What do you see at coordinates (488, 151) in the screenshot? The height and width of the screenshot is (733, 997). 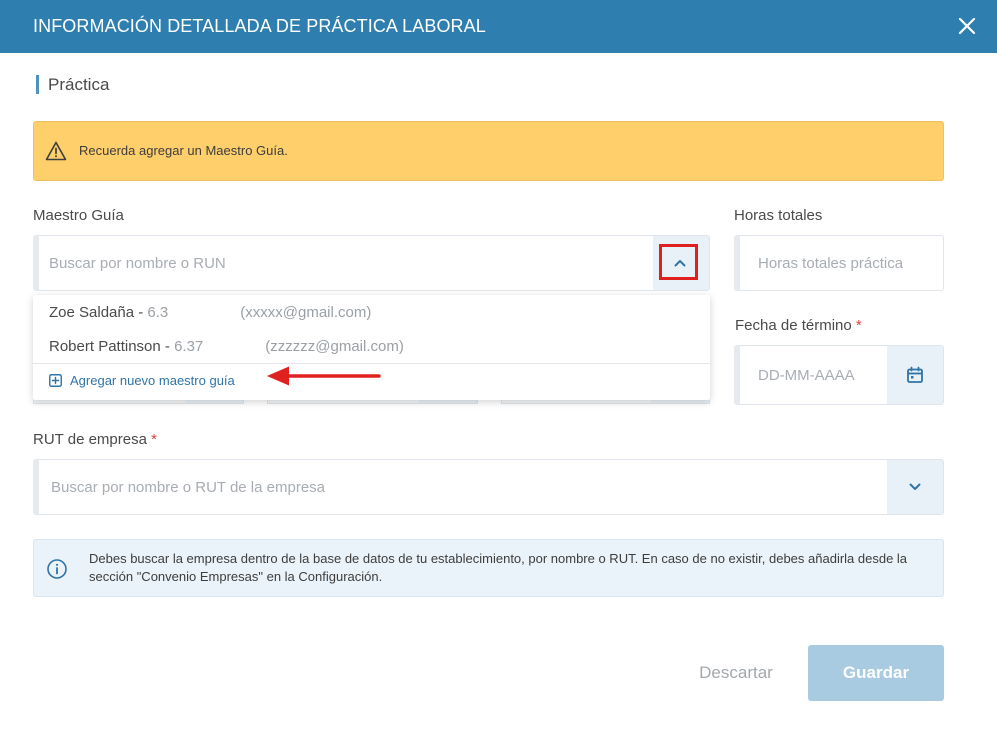 I see `warning-alert: Recuerda agregar un Maestro Guía.` at bounding box center [488, 151].